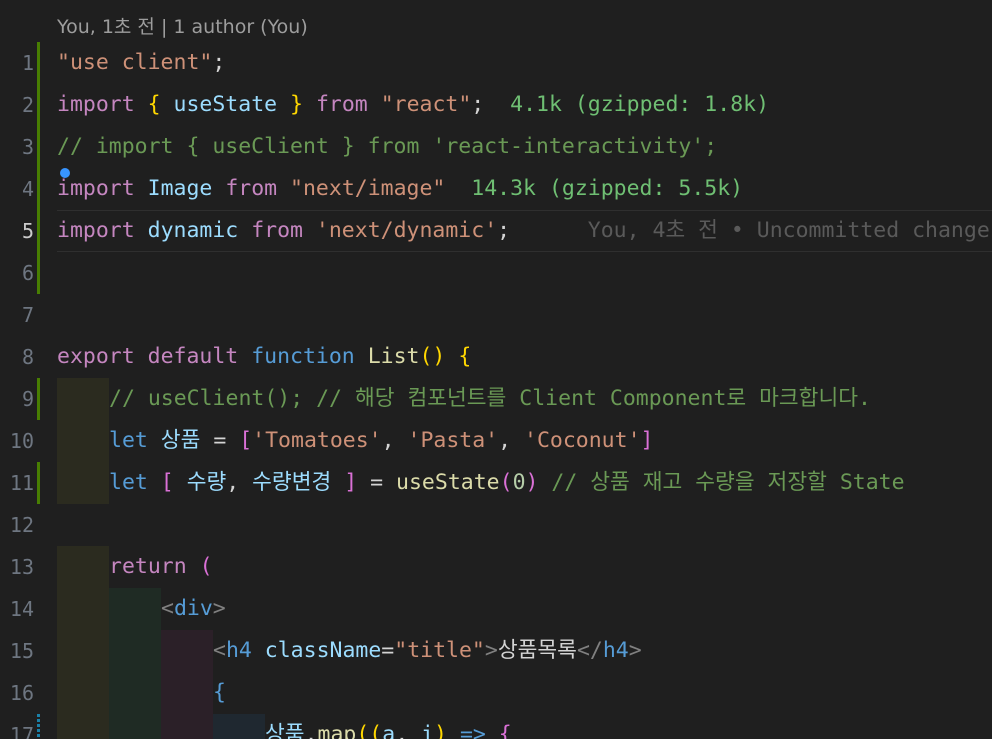 The height and width of the screenshot is (739, 992). I want to click on code-line: 15 <h4 className="title">상품목록</h4>, so click(496, 651).